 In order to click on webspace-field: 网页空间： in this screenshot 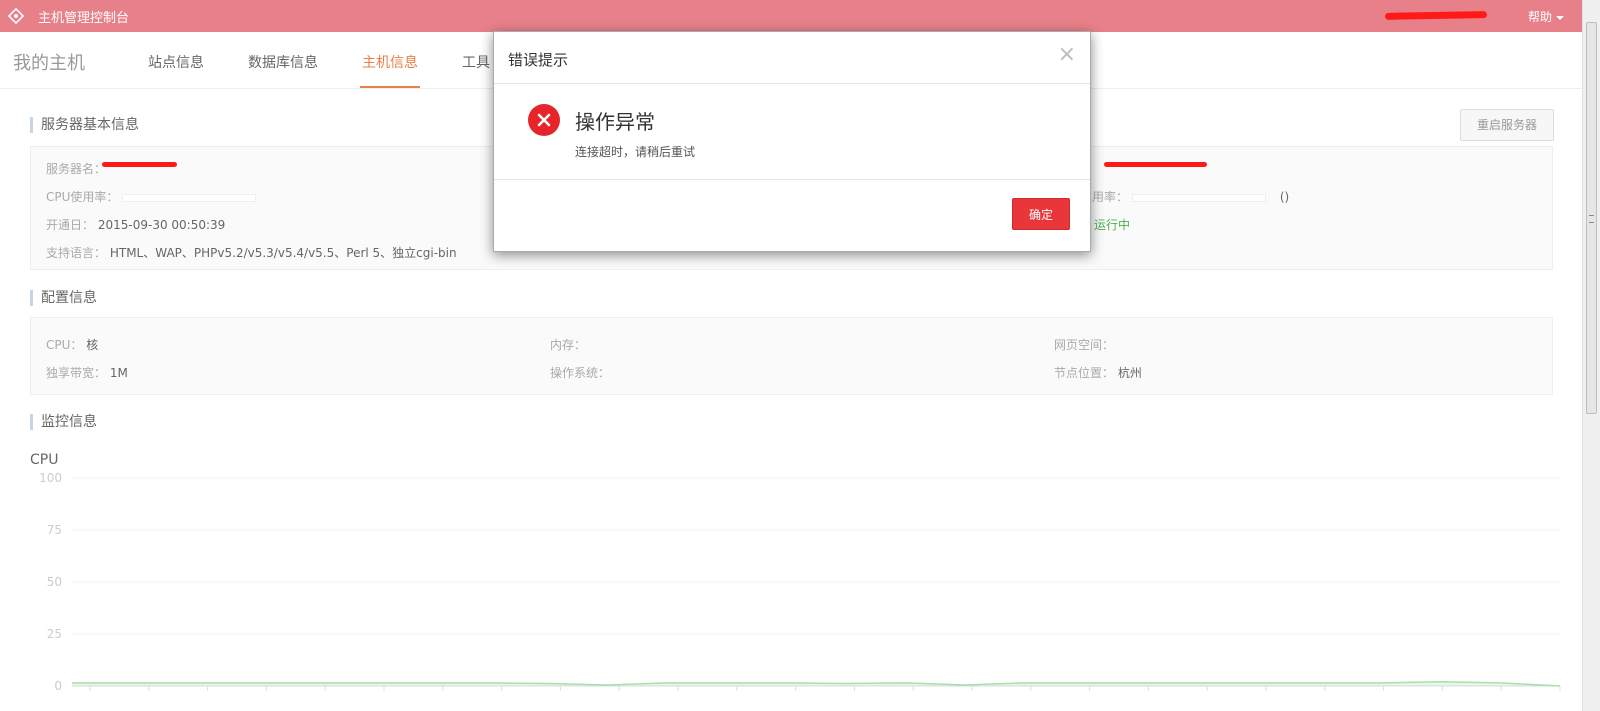, I will do `click(1084, 344)`.